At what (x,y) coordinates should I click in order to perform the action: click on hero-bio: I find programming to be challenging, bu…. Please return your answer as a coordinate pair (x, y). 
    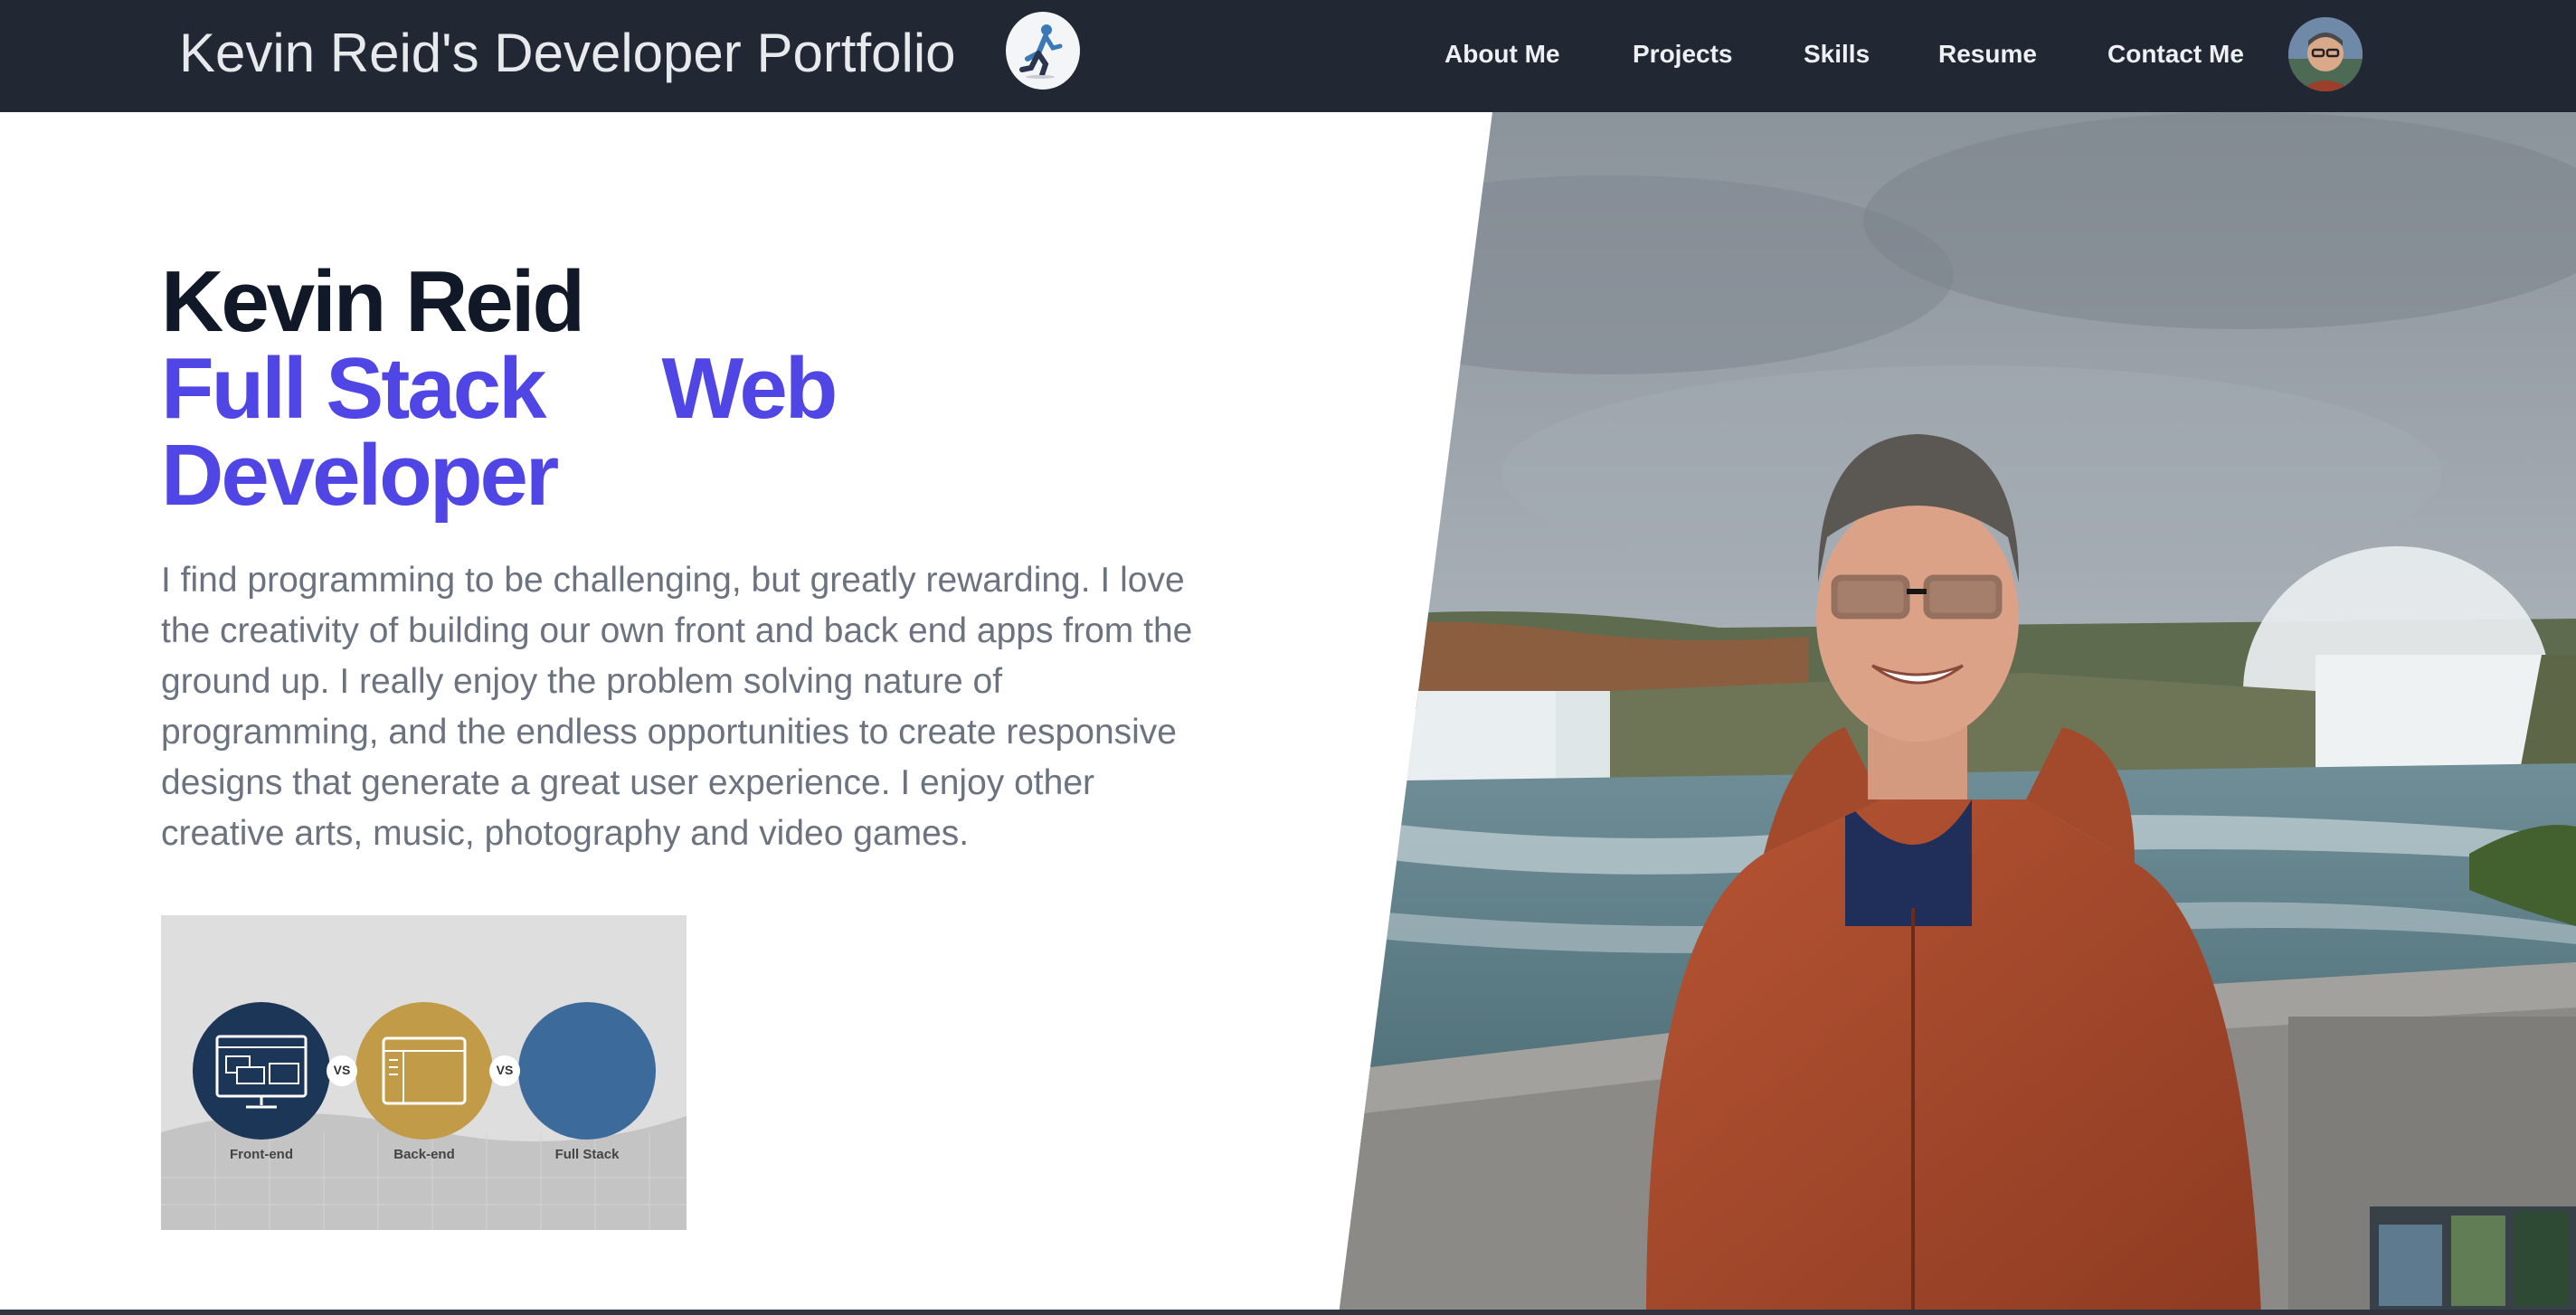
    Looking at the image, I should click on (677, 707).